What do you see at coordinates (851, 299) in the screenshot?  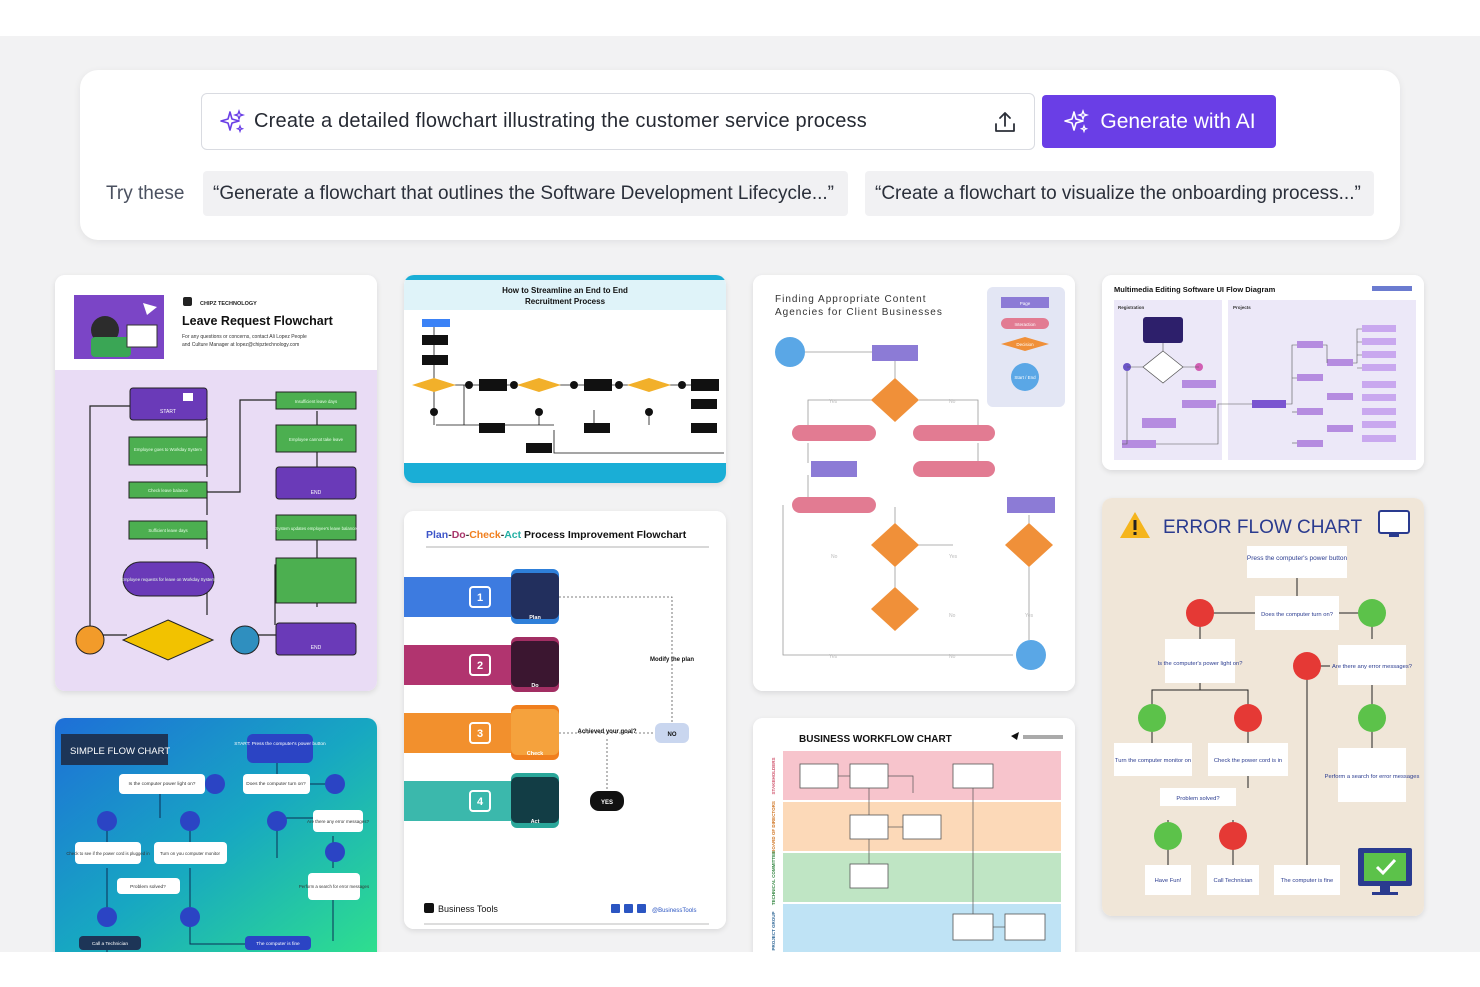 I see `agencies-title-1: Finding Appropriate Content` at bounding box center [851, 299].